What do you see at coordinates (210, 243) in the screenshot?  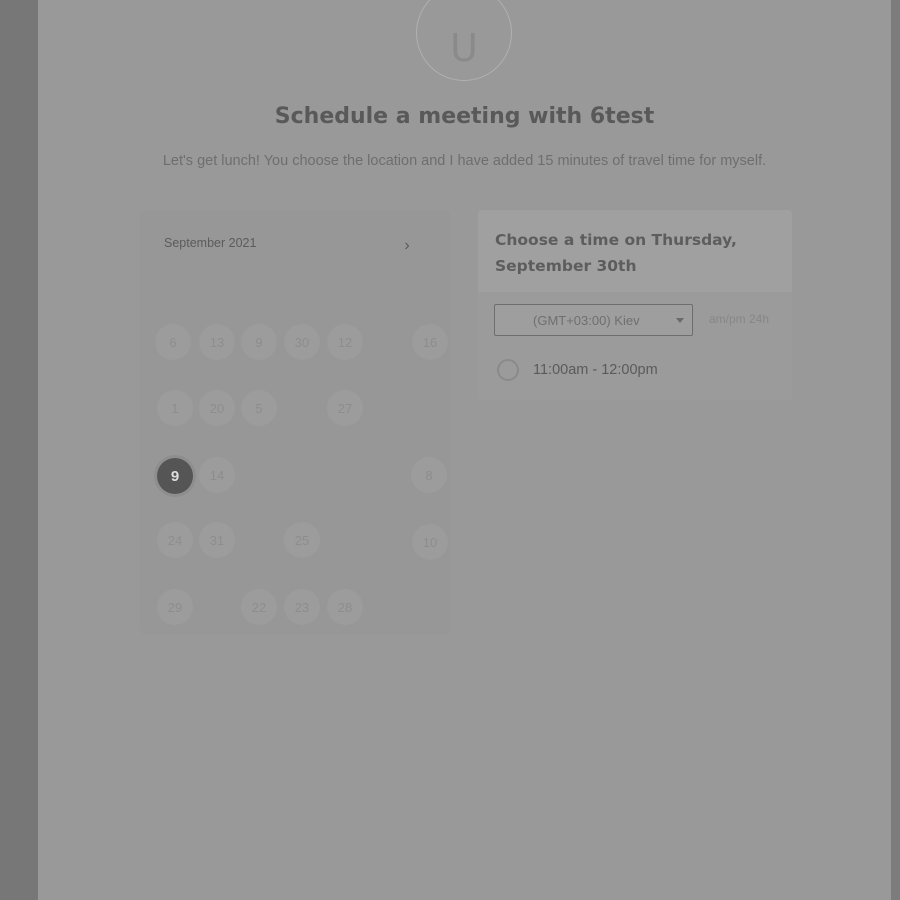 I see `calendar-month-label: September 2021` at bounding box center [210, 243].